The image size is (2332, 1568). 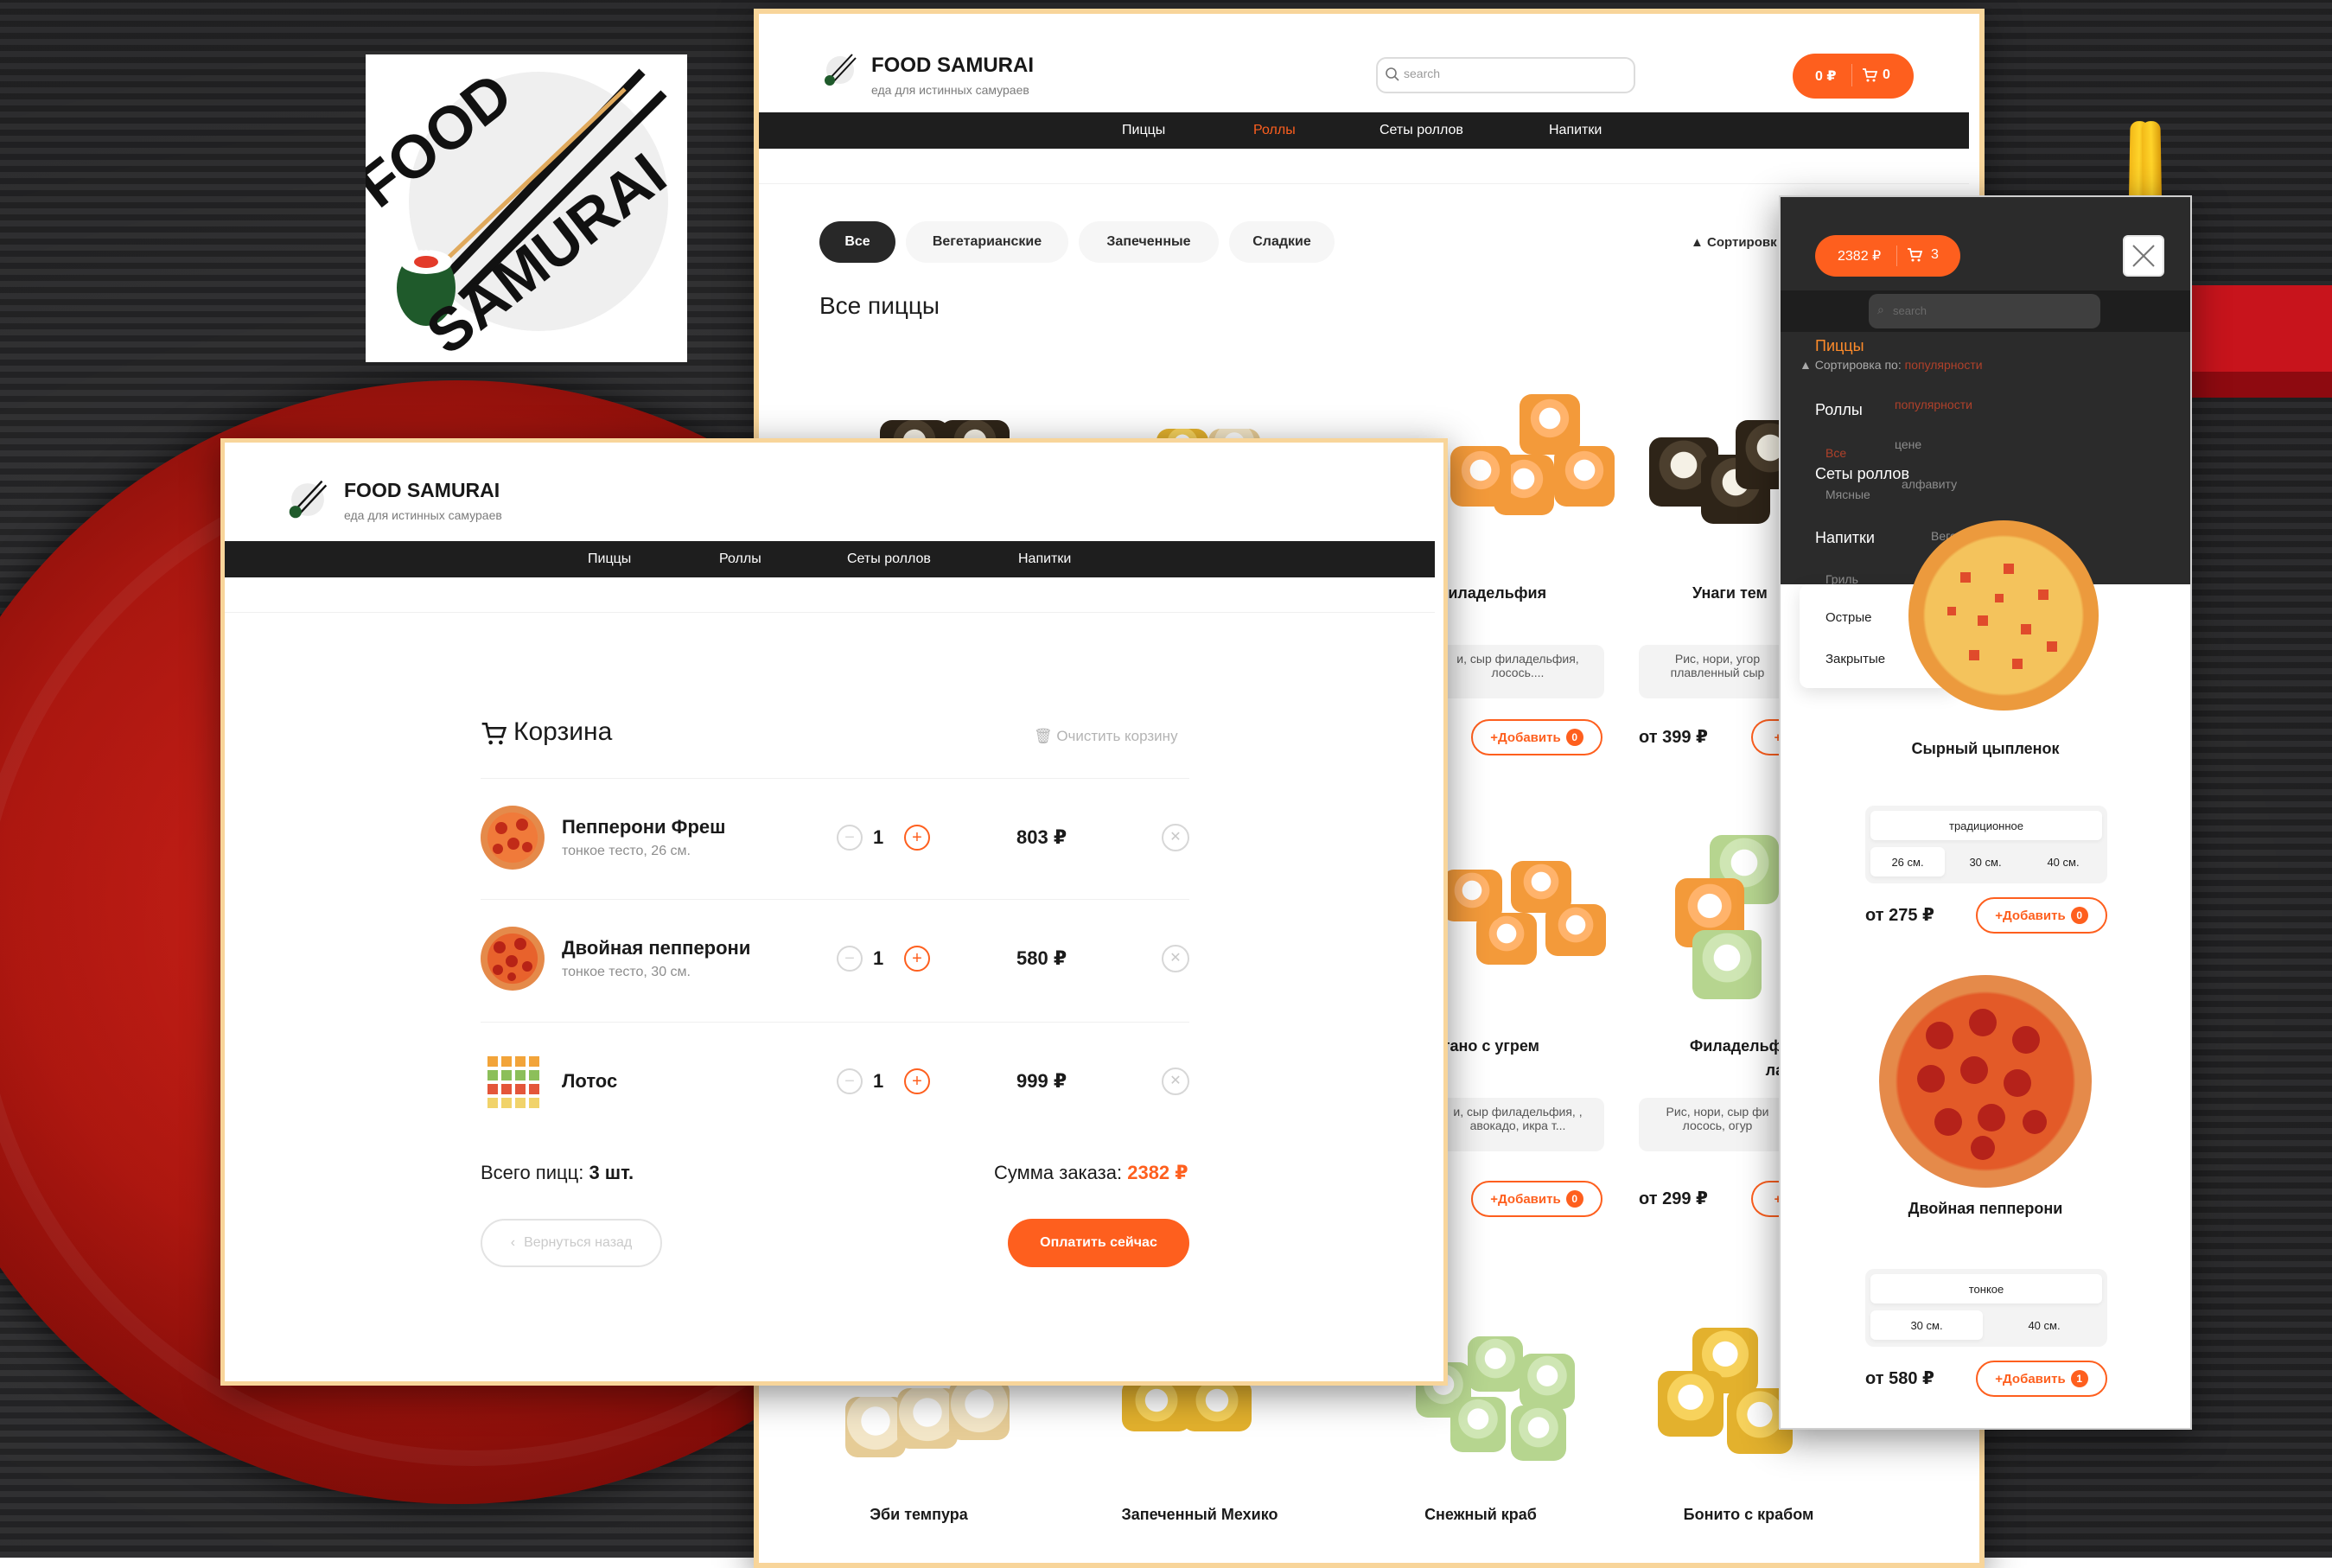 What do you see at coordinates (1149, 242) in the screenshot?
I see `category-baked: Запеченные` at bounding box center [1149, 242].